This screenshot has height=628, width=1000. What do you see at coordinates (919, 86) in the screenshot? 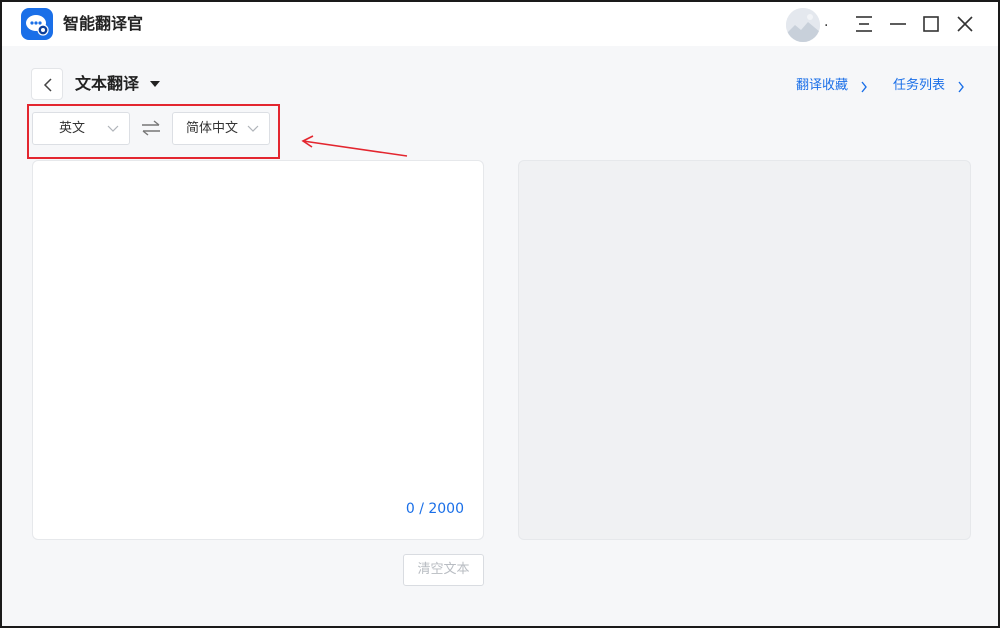
I see `task-list-link: 任务列表` at bounding box center [919, 86].